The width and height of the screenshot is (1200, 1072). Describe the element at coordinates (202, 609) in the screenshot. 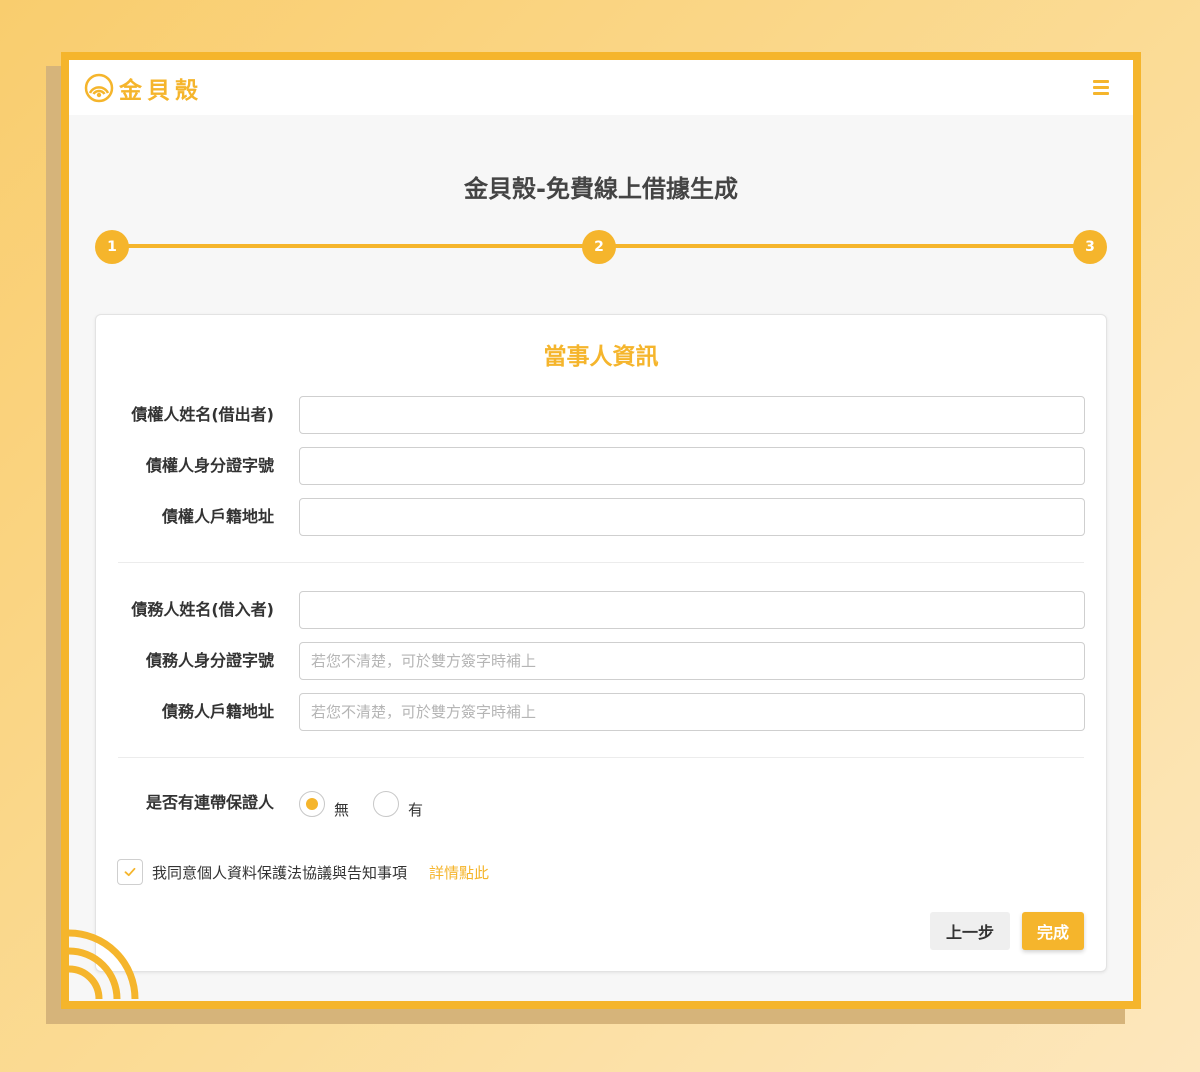

I see `debtor-name-label: 債務人姓名(借入者)` at that location.